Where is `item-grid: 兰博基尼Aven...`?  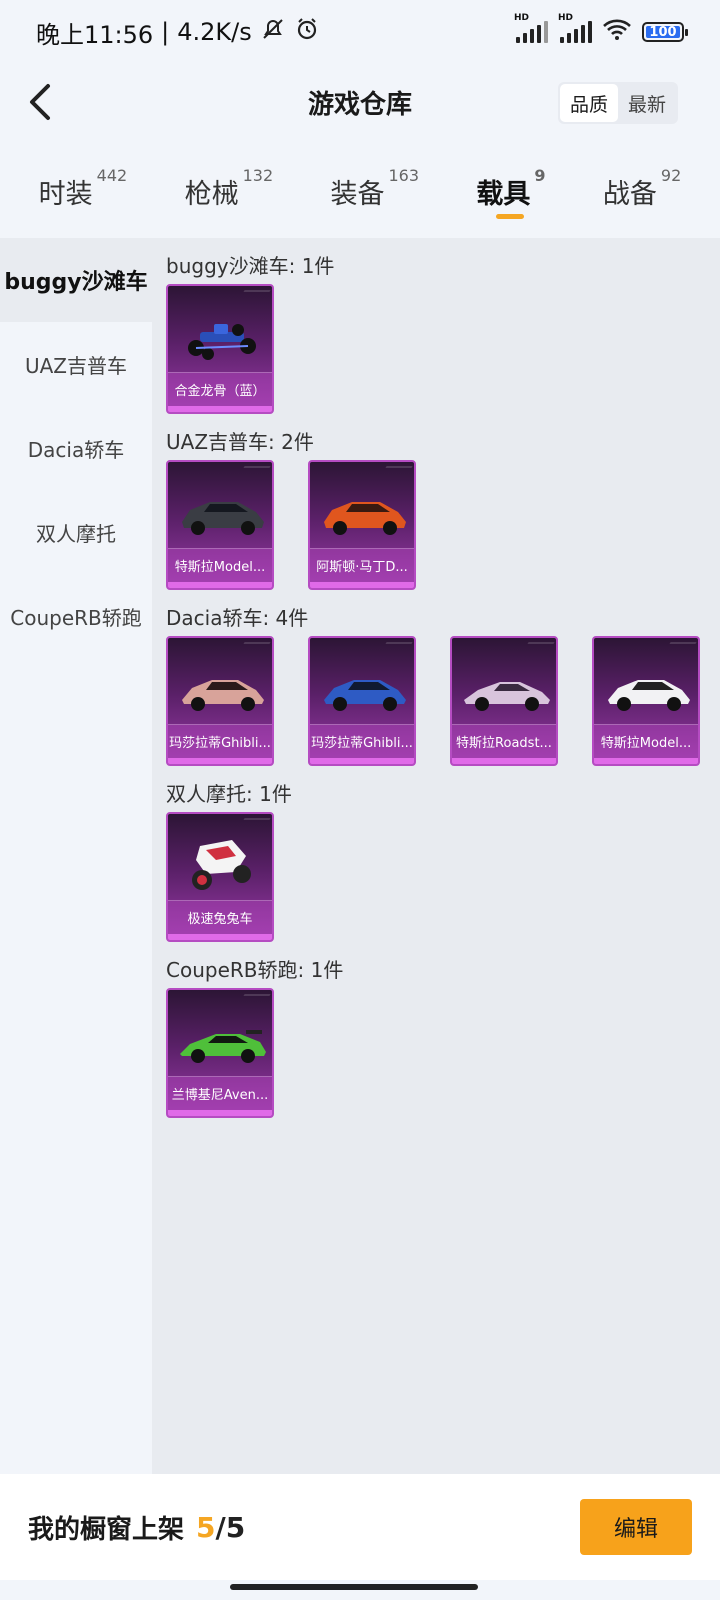
item-grid: 兰博基尼Aven... is located at coordinates (443, 1053).